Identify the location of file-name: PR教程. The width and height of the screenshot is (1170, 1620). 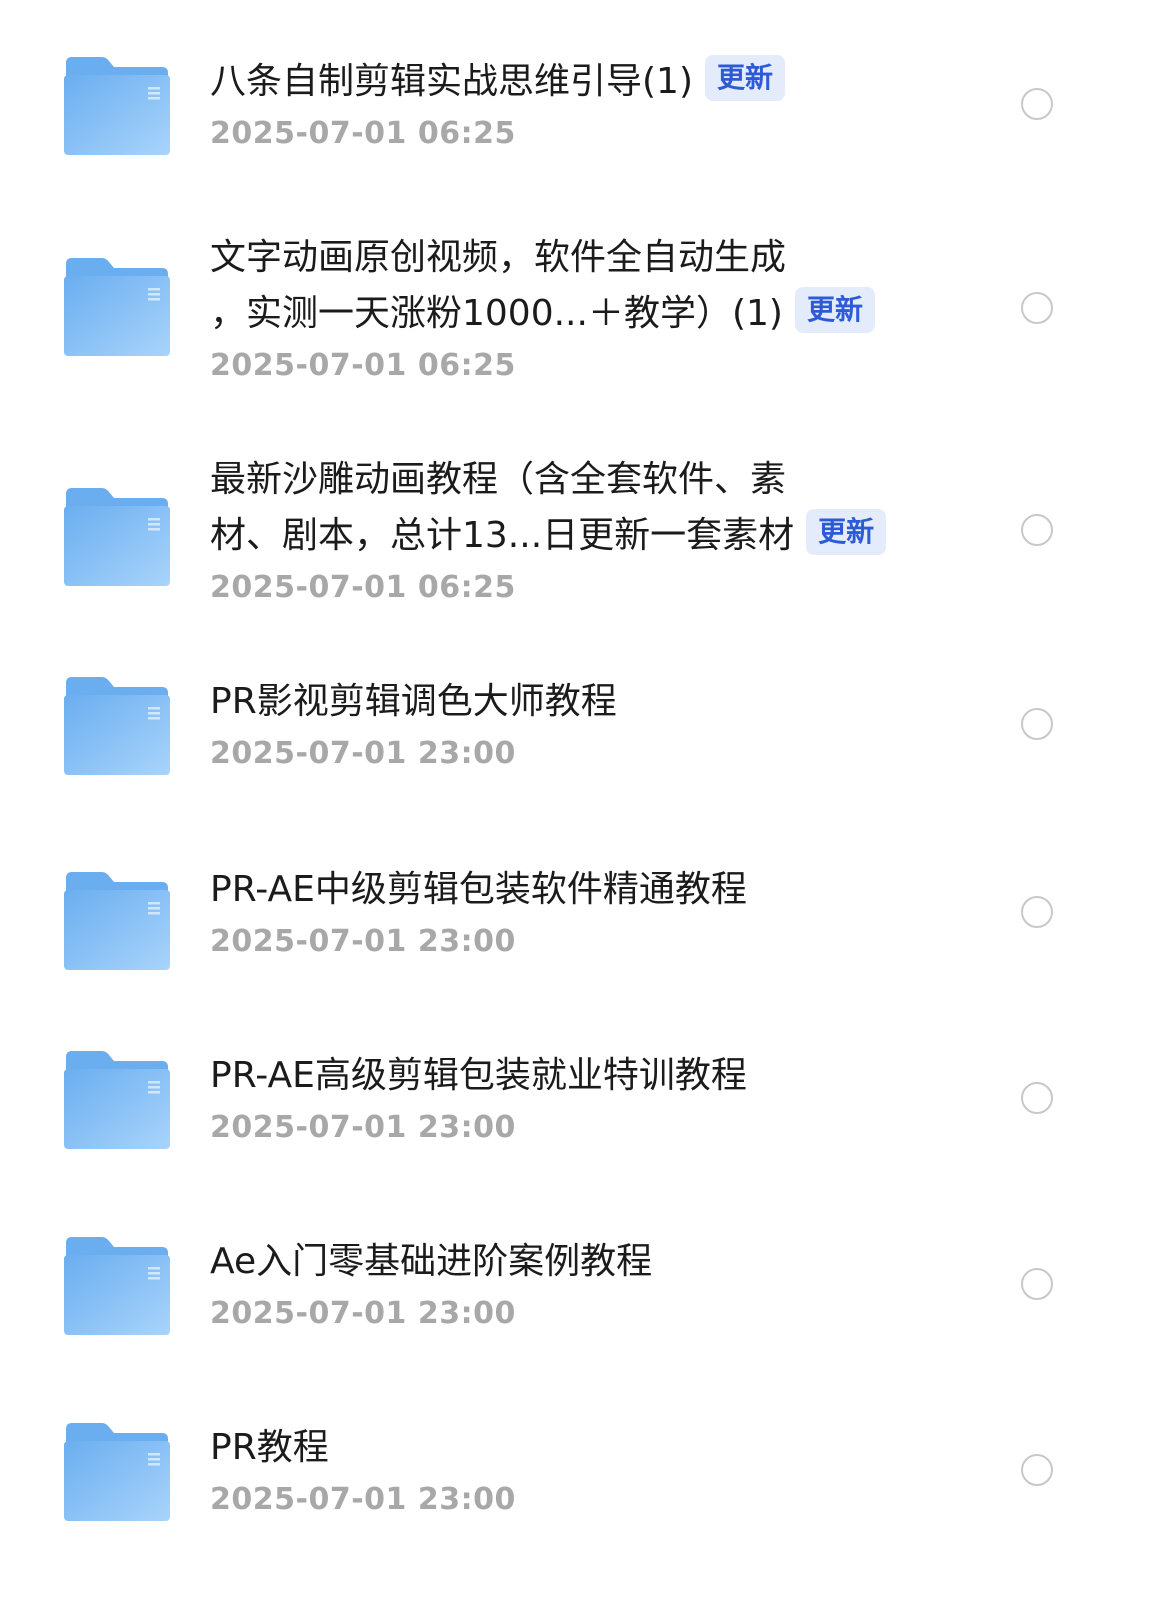
(570, 1448).